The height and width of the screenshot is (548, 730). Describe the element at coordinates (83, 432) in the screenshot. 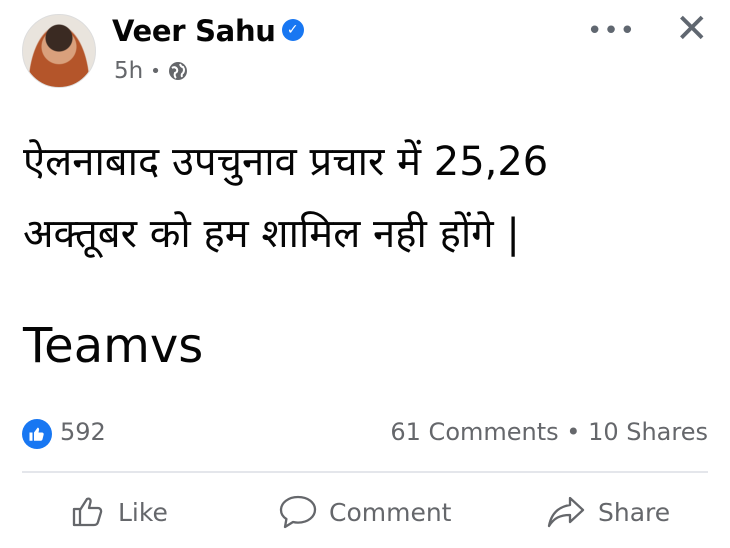

I see `like-count: 592` at that location.